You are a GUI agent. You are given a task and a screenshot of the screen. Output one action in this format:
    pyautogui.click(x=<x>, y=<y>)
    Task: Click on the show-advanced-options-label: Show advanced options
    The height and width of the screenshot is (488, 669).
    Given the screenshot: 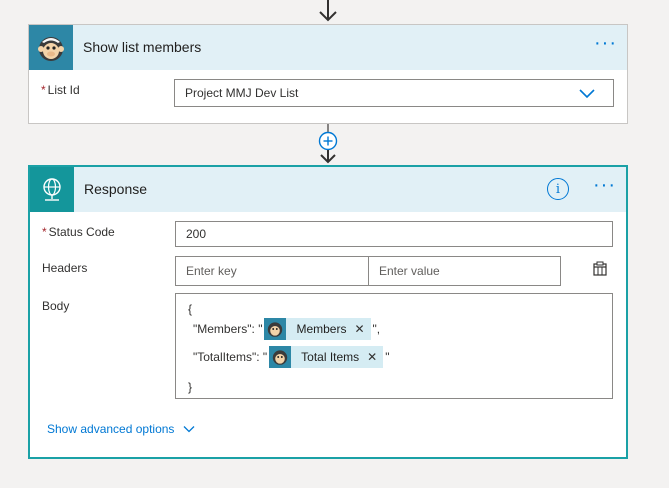 What is the action you would take?
    pyautogui.click(x=111, y=429)
    